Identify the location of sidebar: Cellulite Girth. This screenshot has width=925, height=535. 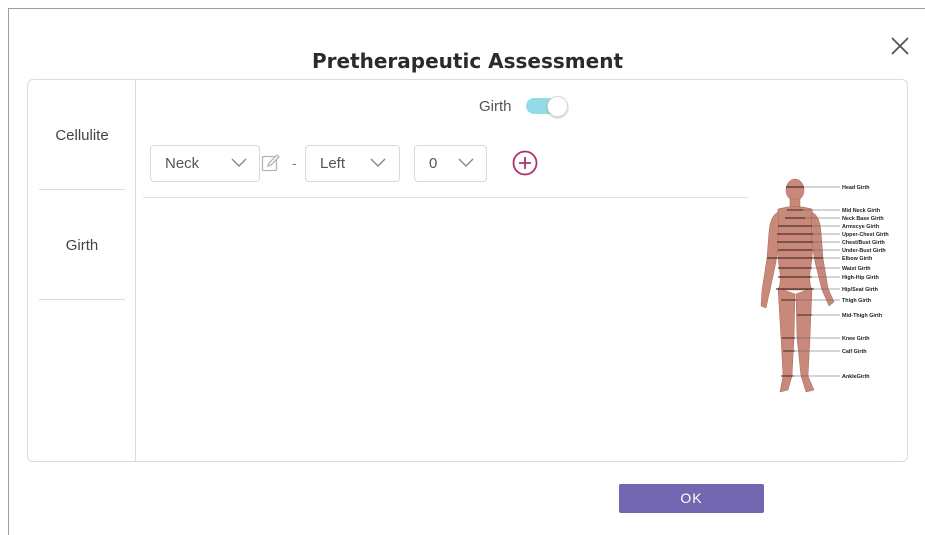
(82, 270).